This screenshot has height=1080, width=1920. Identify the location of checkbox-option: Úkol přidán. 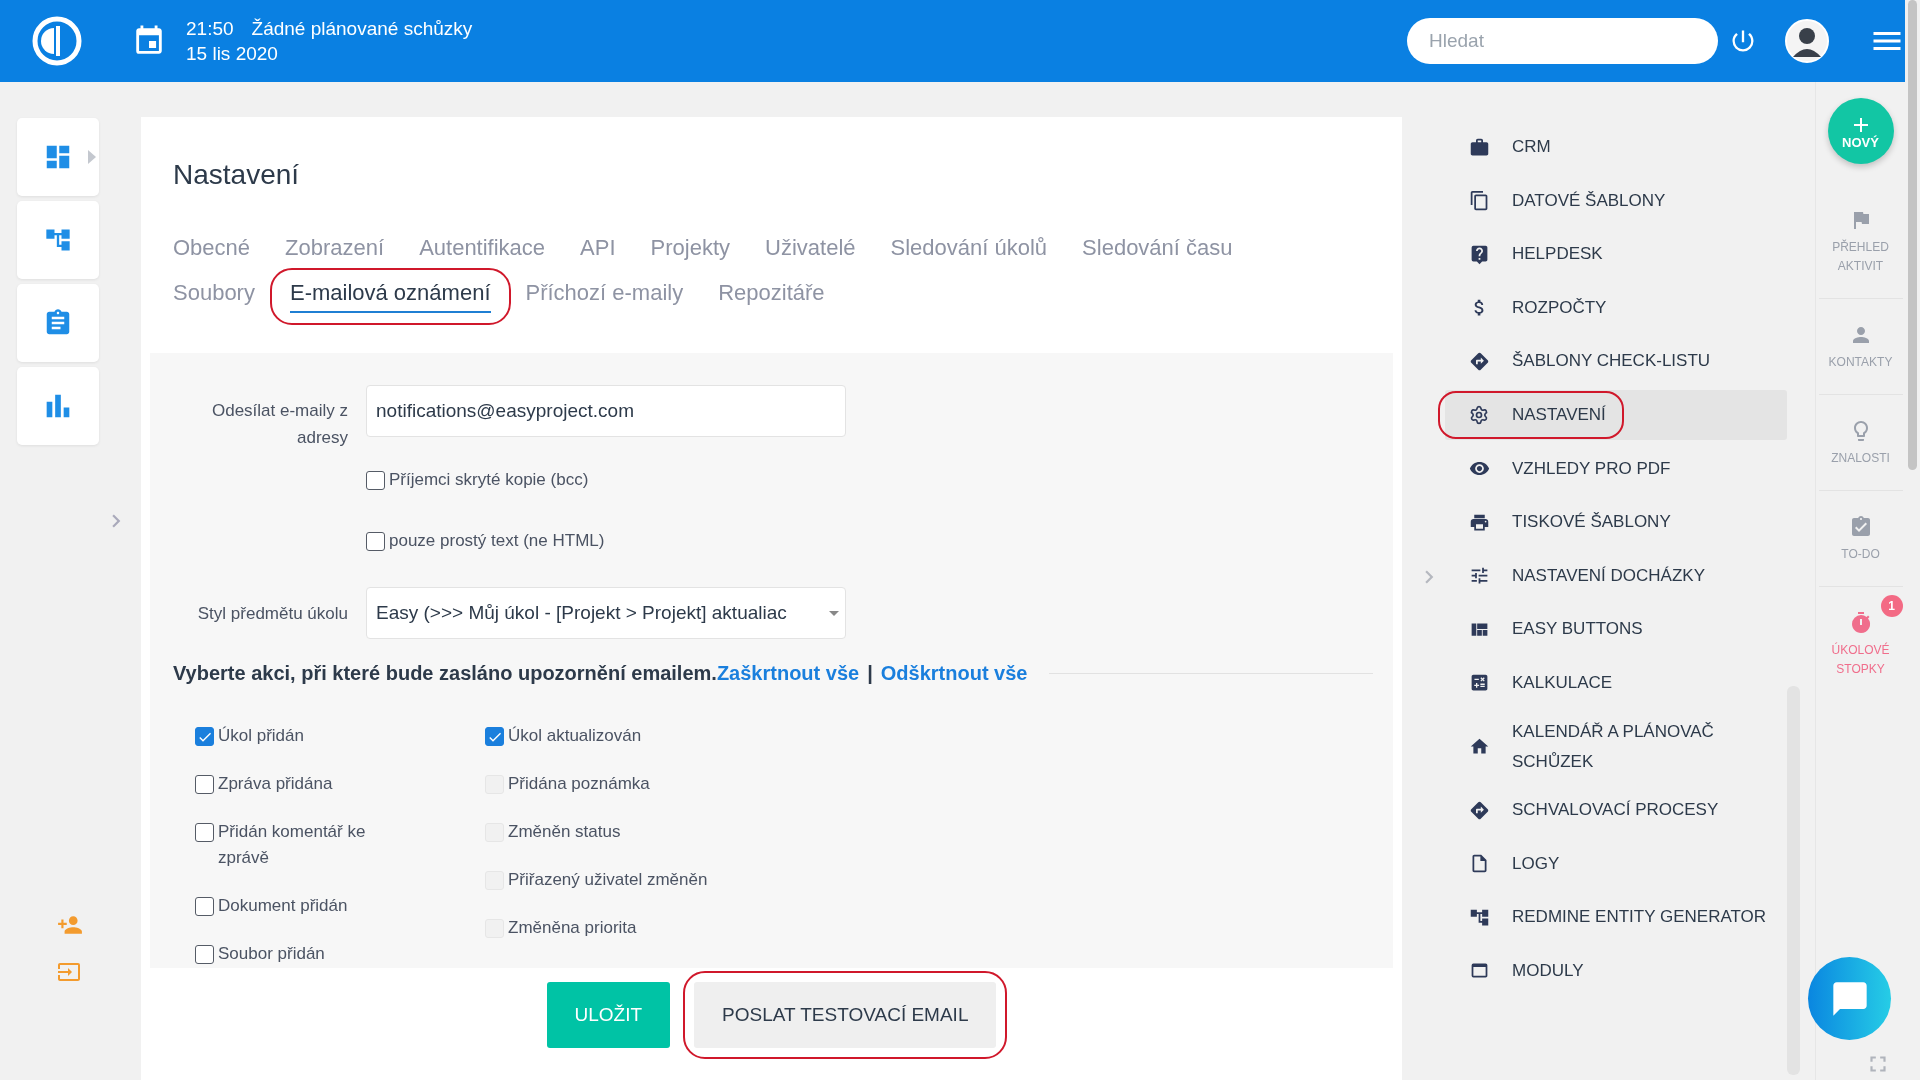
(340, 736).